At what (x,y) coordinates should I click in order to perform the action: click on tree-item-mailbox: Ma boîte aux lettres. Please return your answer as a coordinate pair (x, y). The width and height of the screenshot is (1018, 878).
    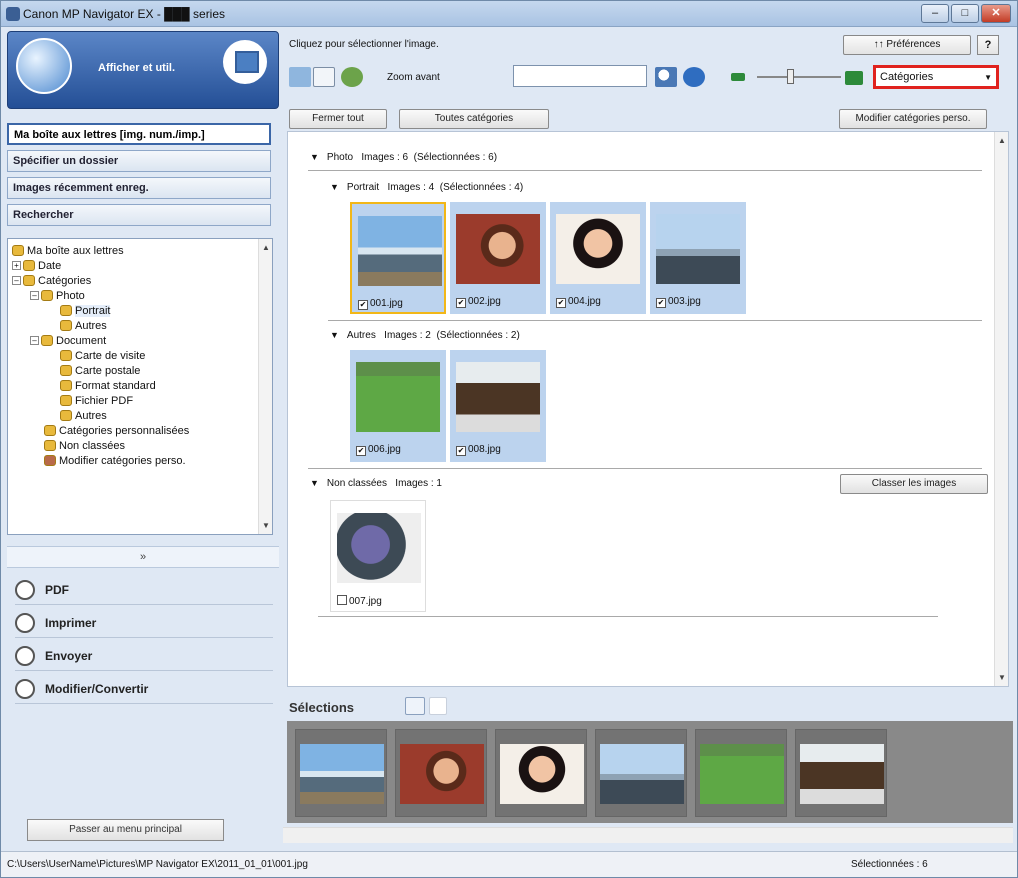
    Looking at the image, I should click on (68, 251).